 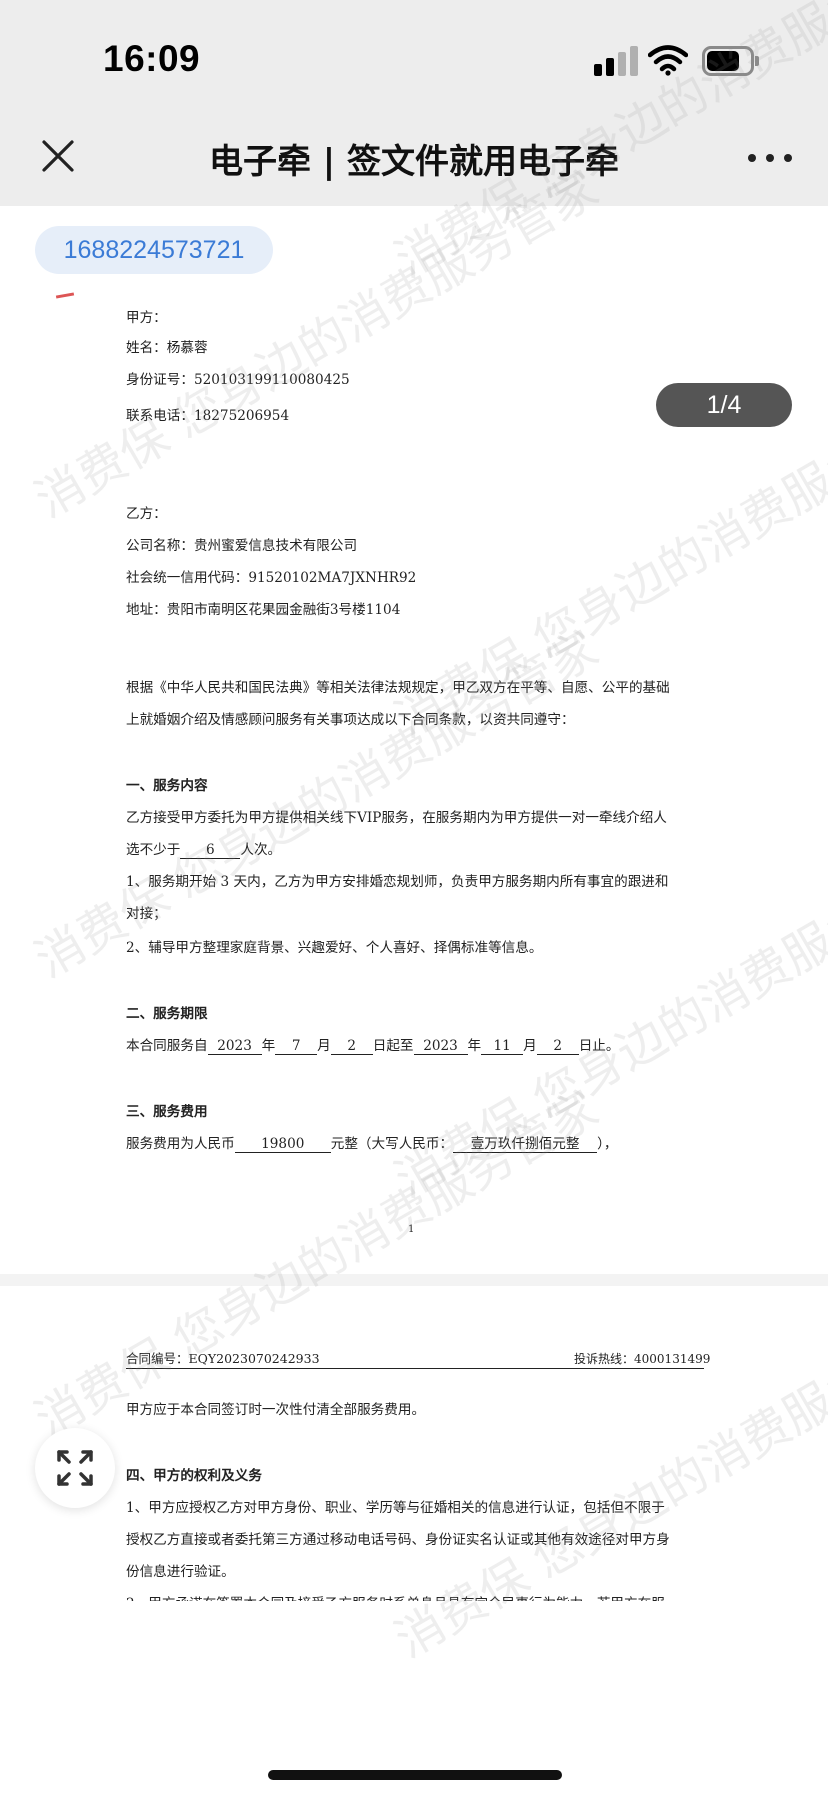 I want to click on payment-line: 甲方应于本合同签订时一次性付清全部服务费用。, so click(x=276, y=1410).